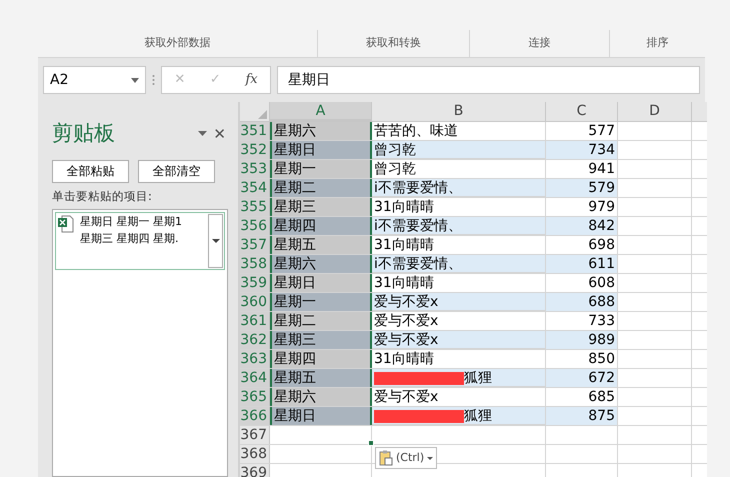 The width and height of the screenshot is (730, 477). Describe the element at coordinates (601, 245) in the screenshot. I see `table-cell: 698` at that location.